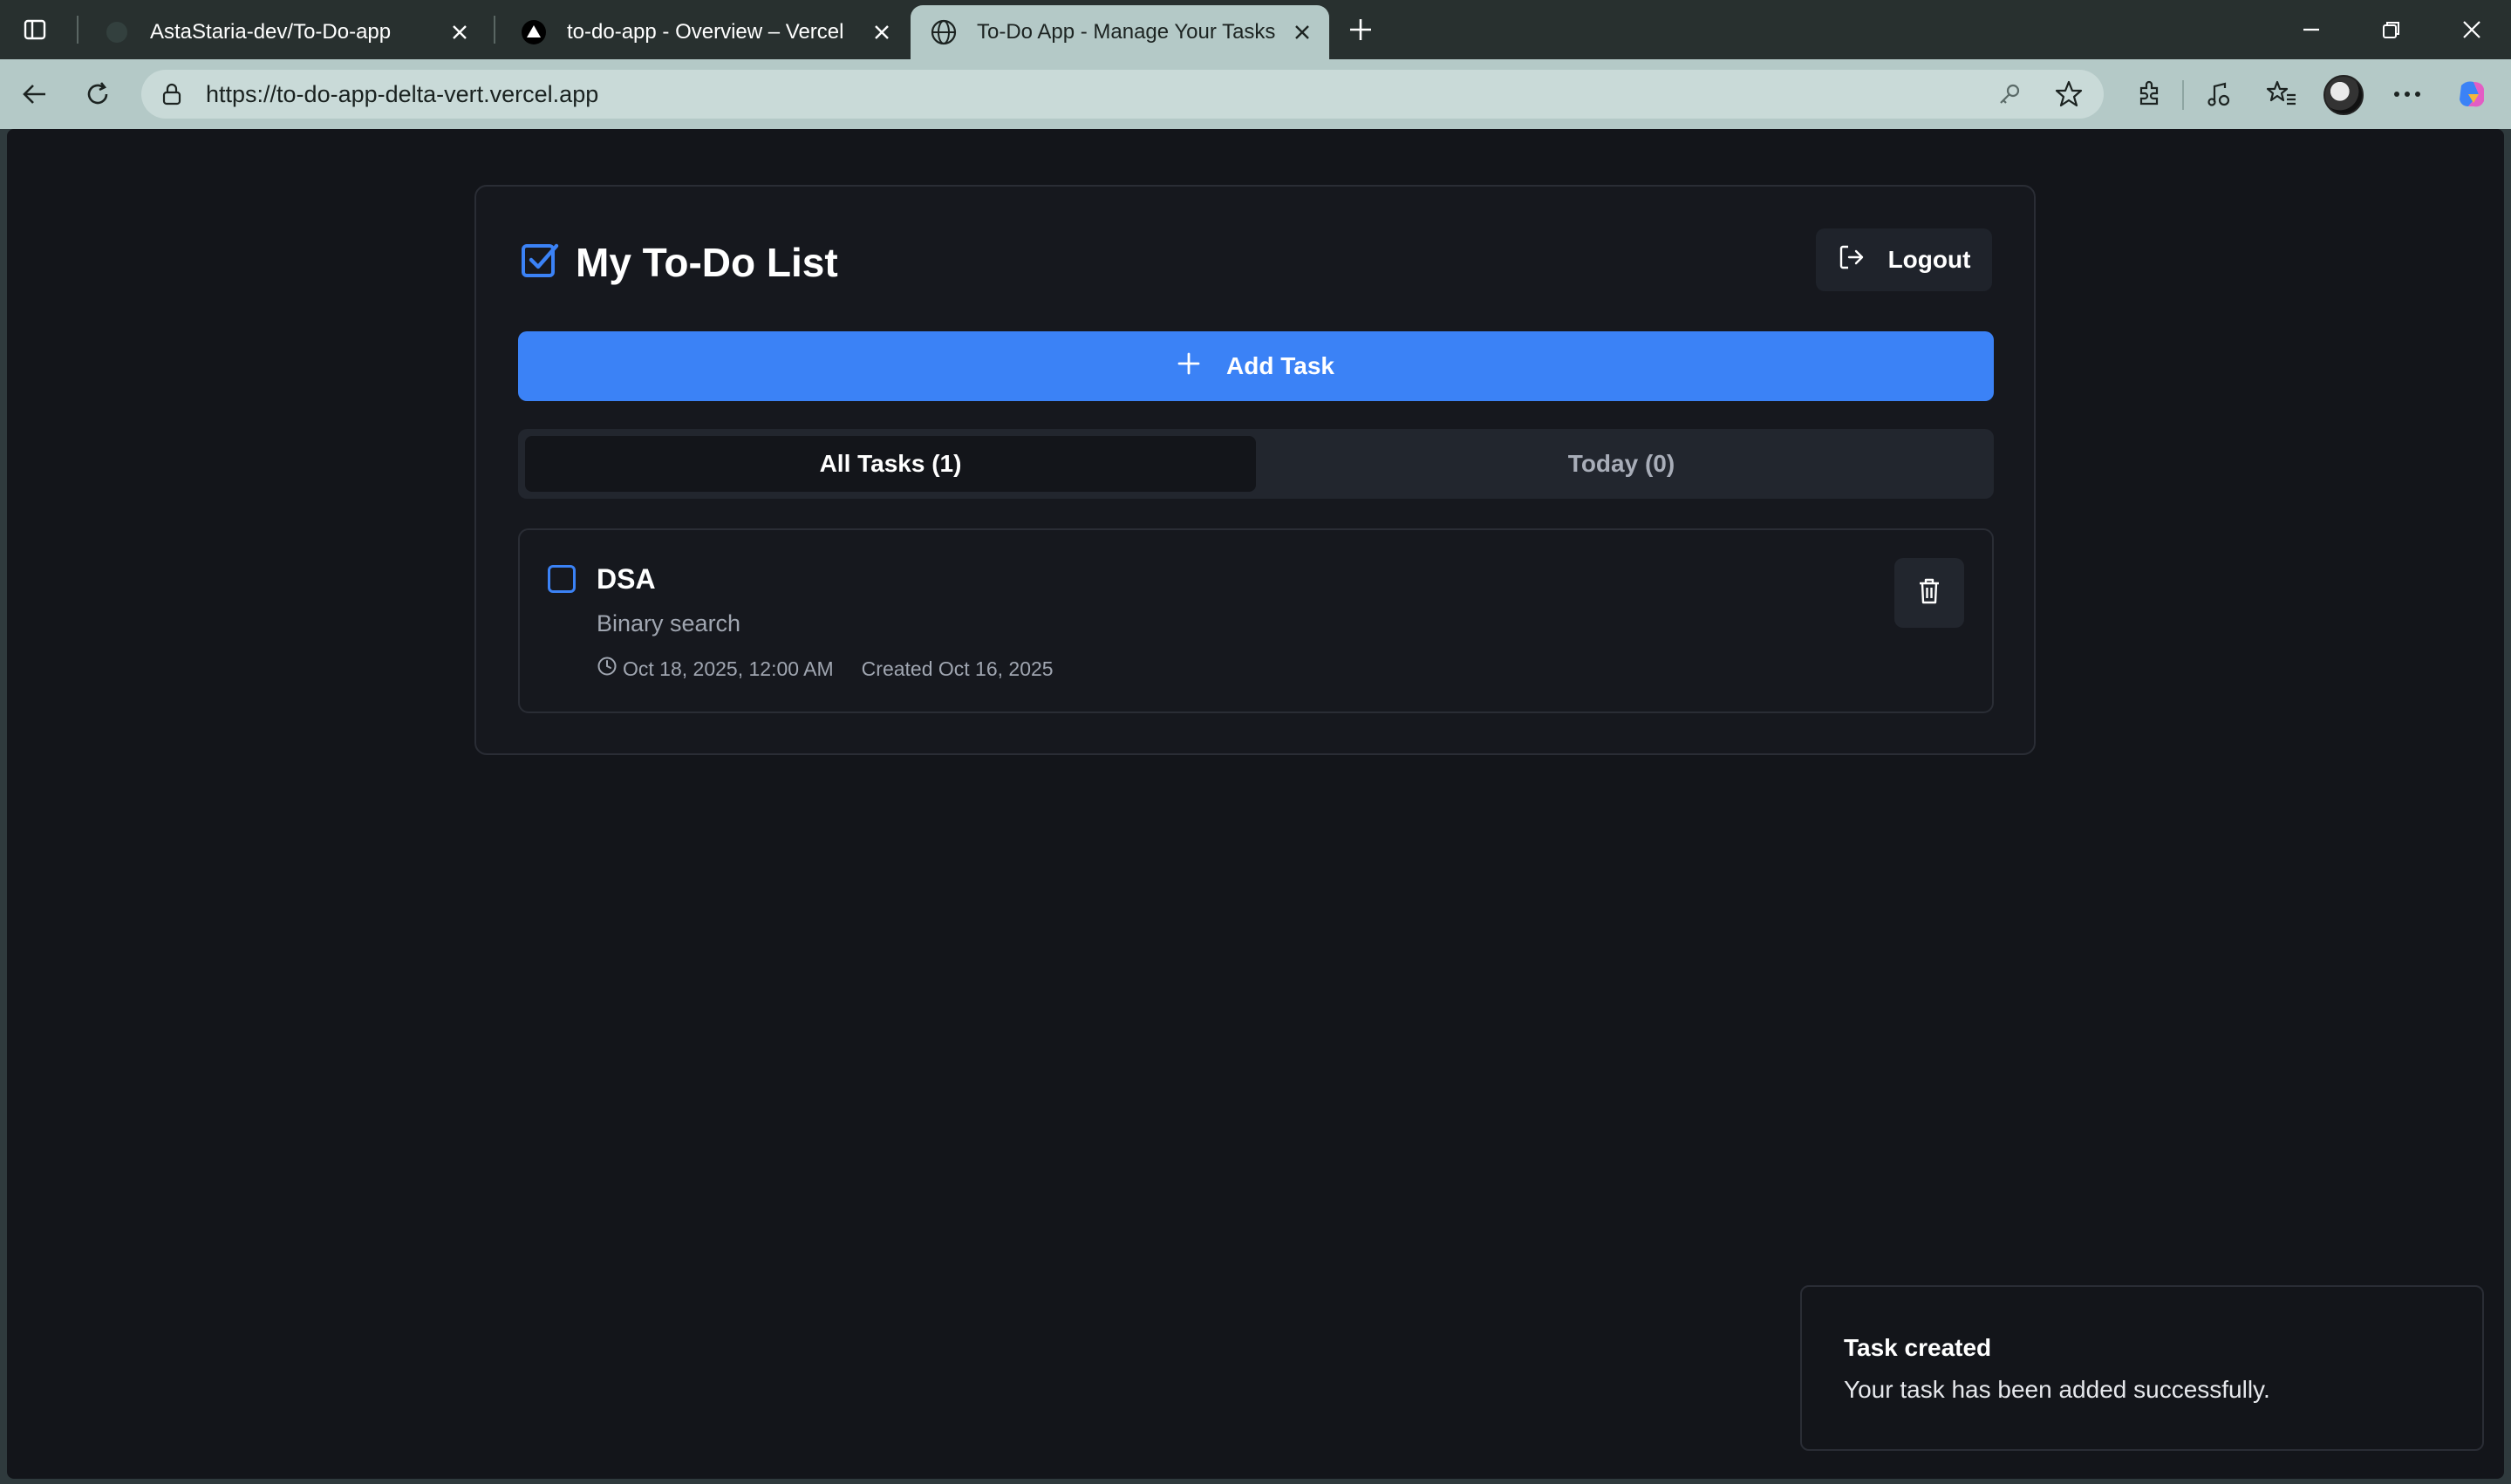  I want to click on toast-message: Your task has been added successfully., so click(2057, 1389).